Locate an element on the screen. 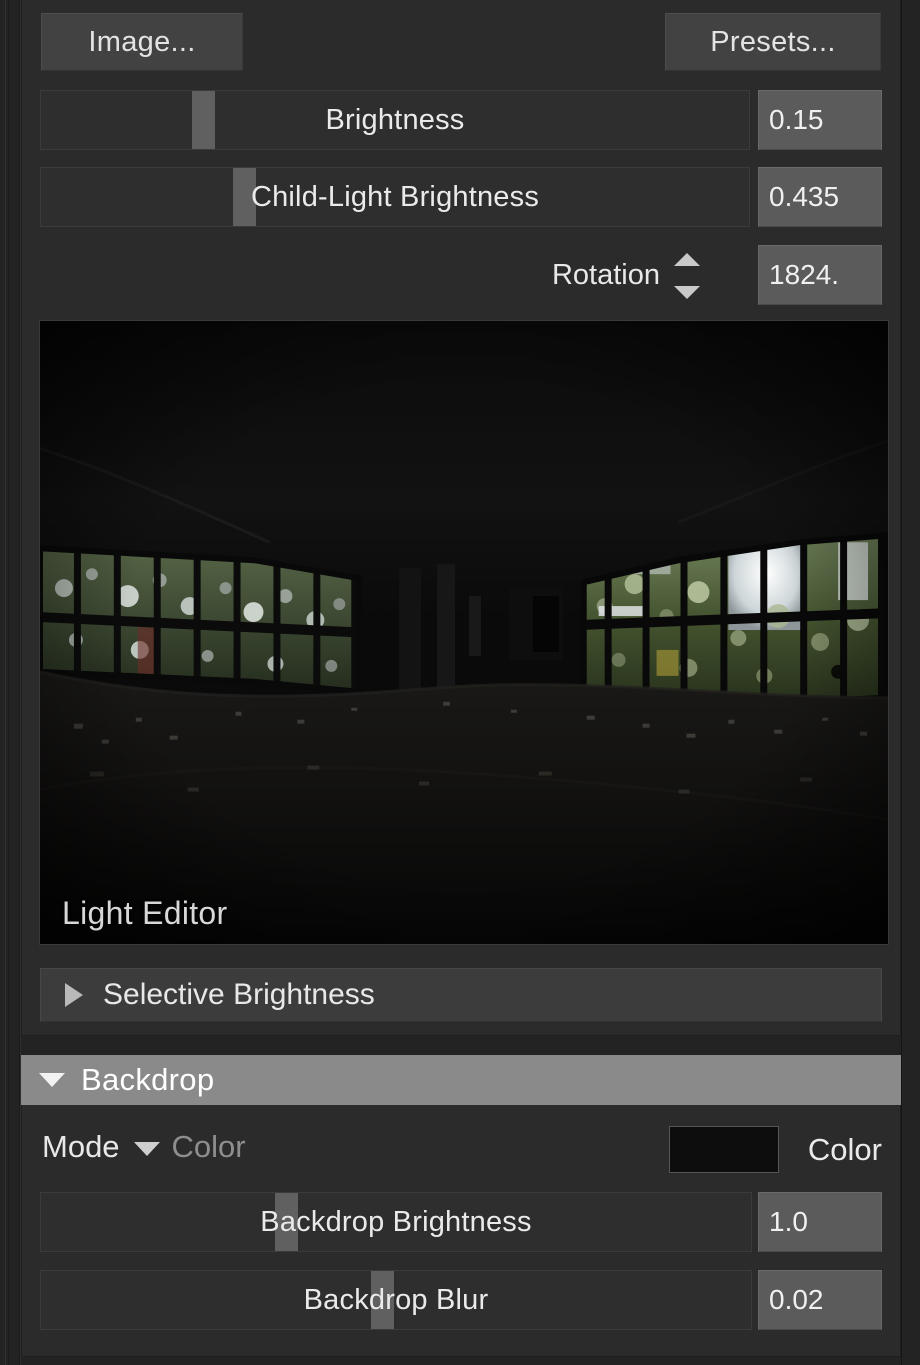 The image size is (920, 1365). child-light-brightness-slider-track is located at coordinates (395, 197).